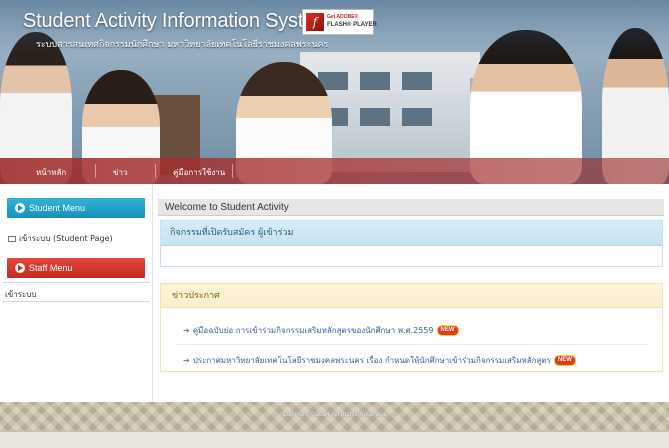  What do you see at coordinates (76, 268) in the screenshot?
I see `staff-menu-header: Staff Menu` at bounding box center [76, 268].